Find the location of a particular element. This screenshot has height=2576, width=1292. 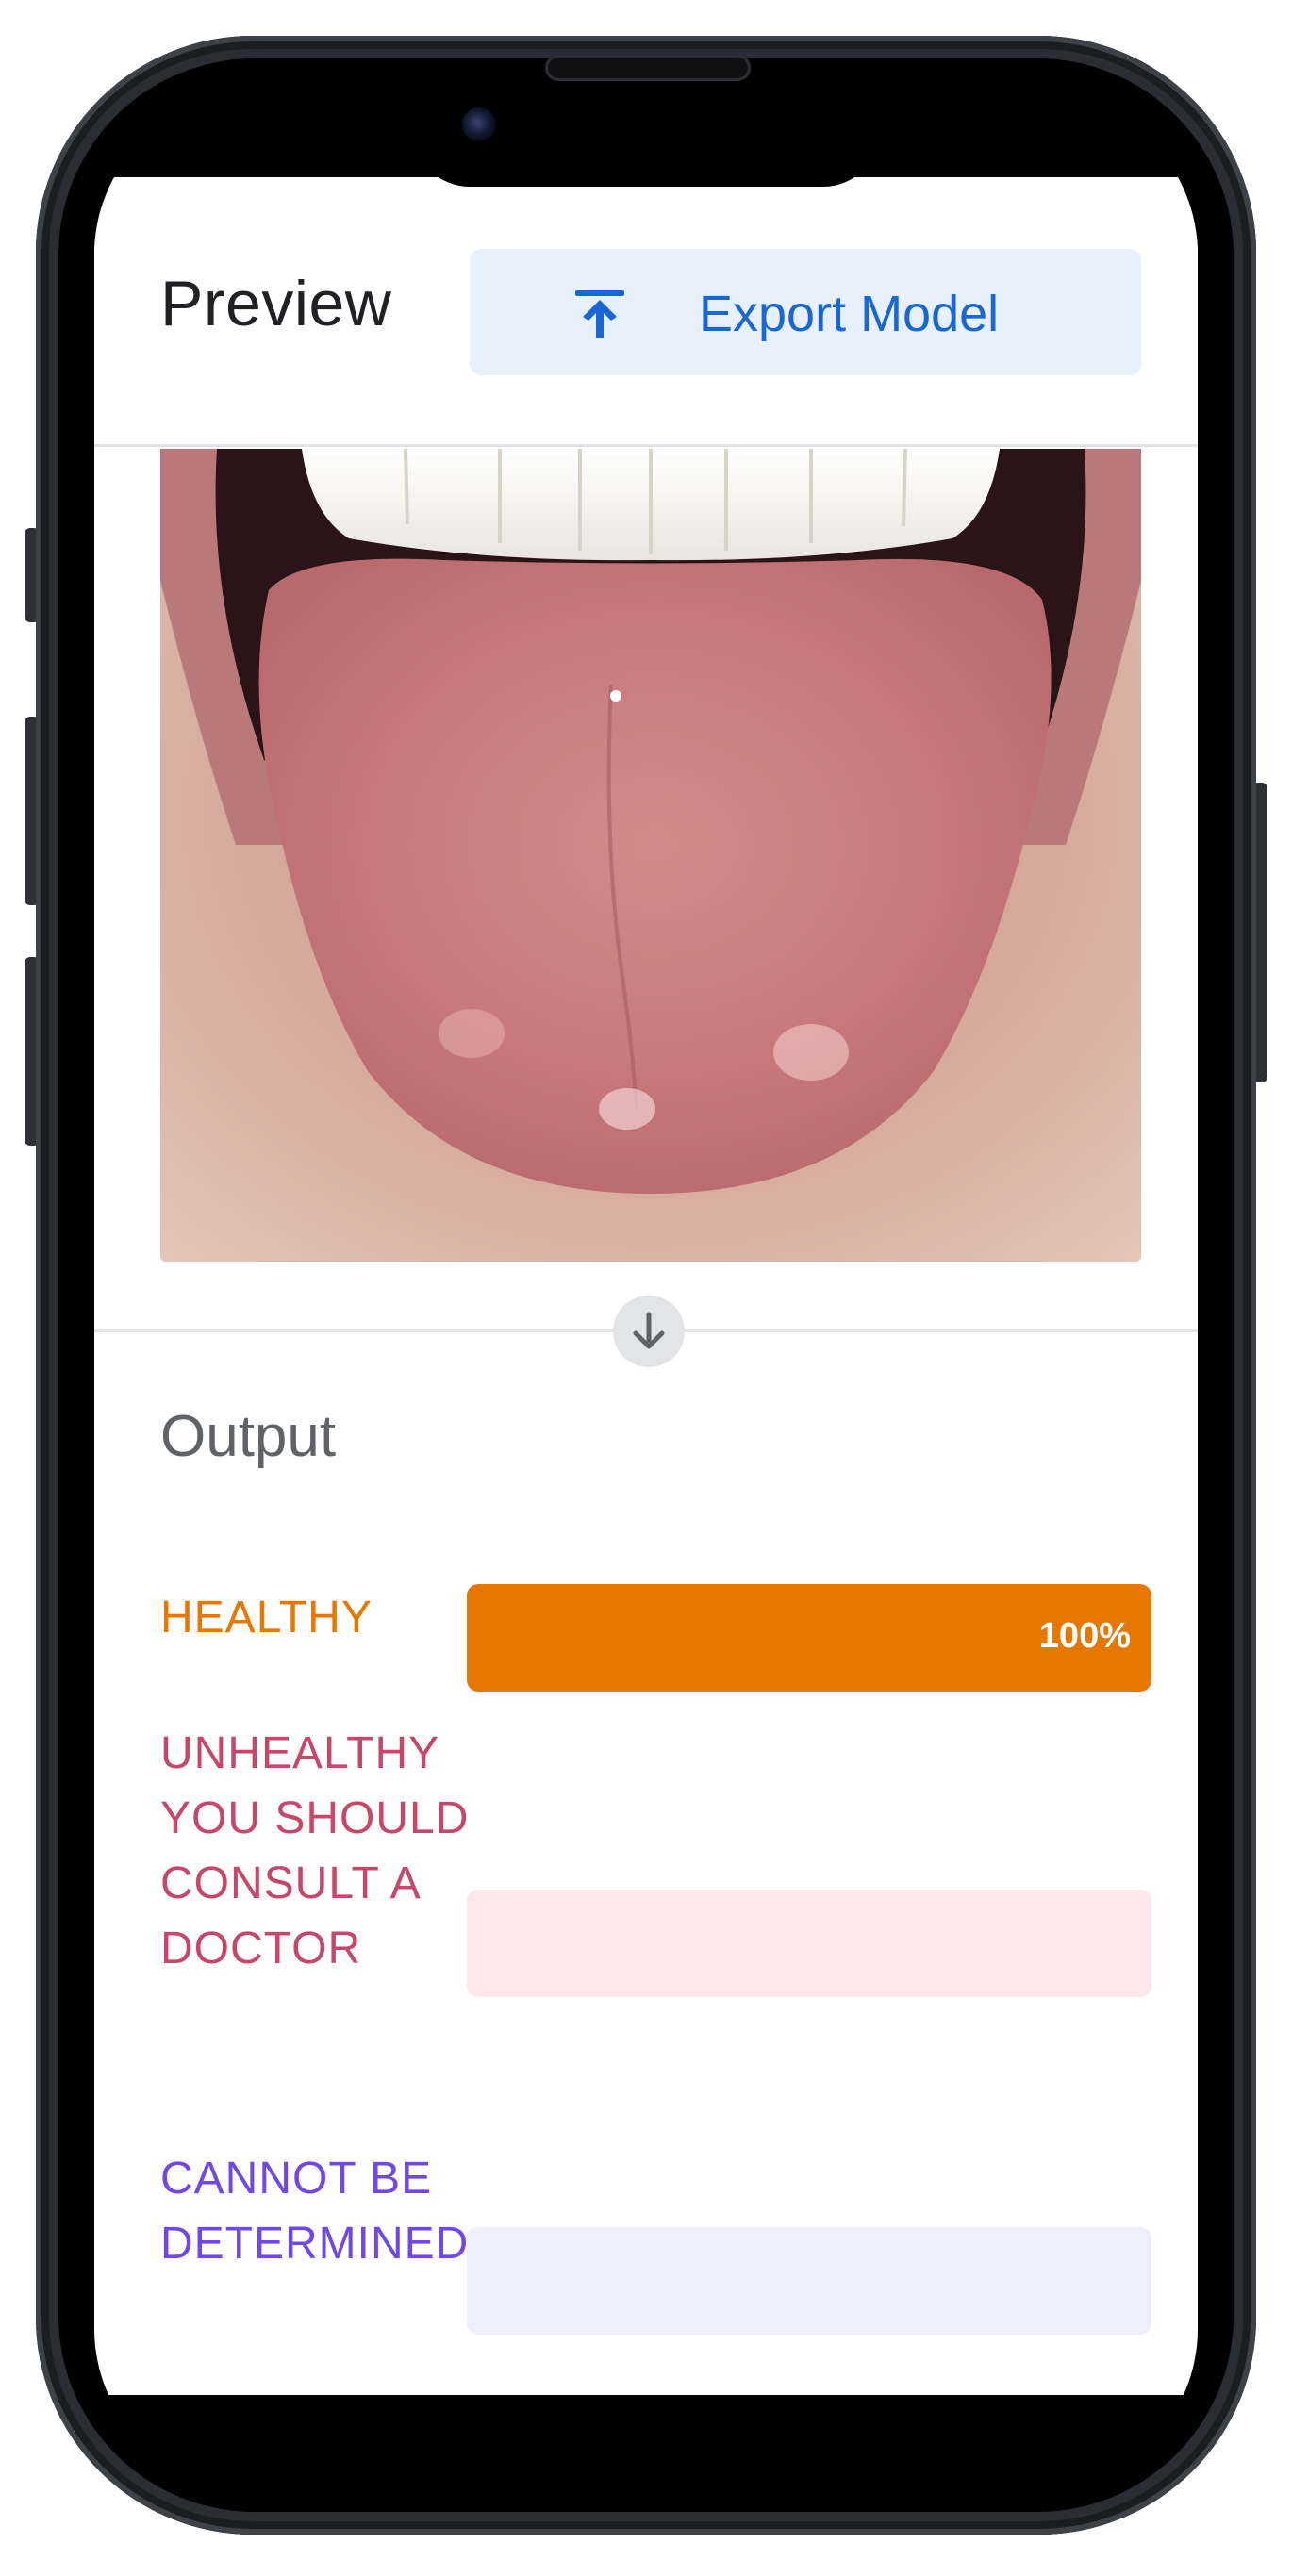

speaker-grille is located at coordinates (648, 68).